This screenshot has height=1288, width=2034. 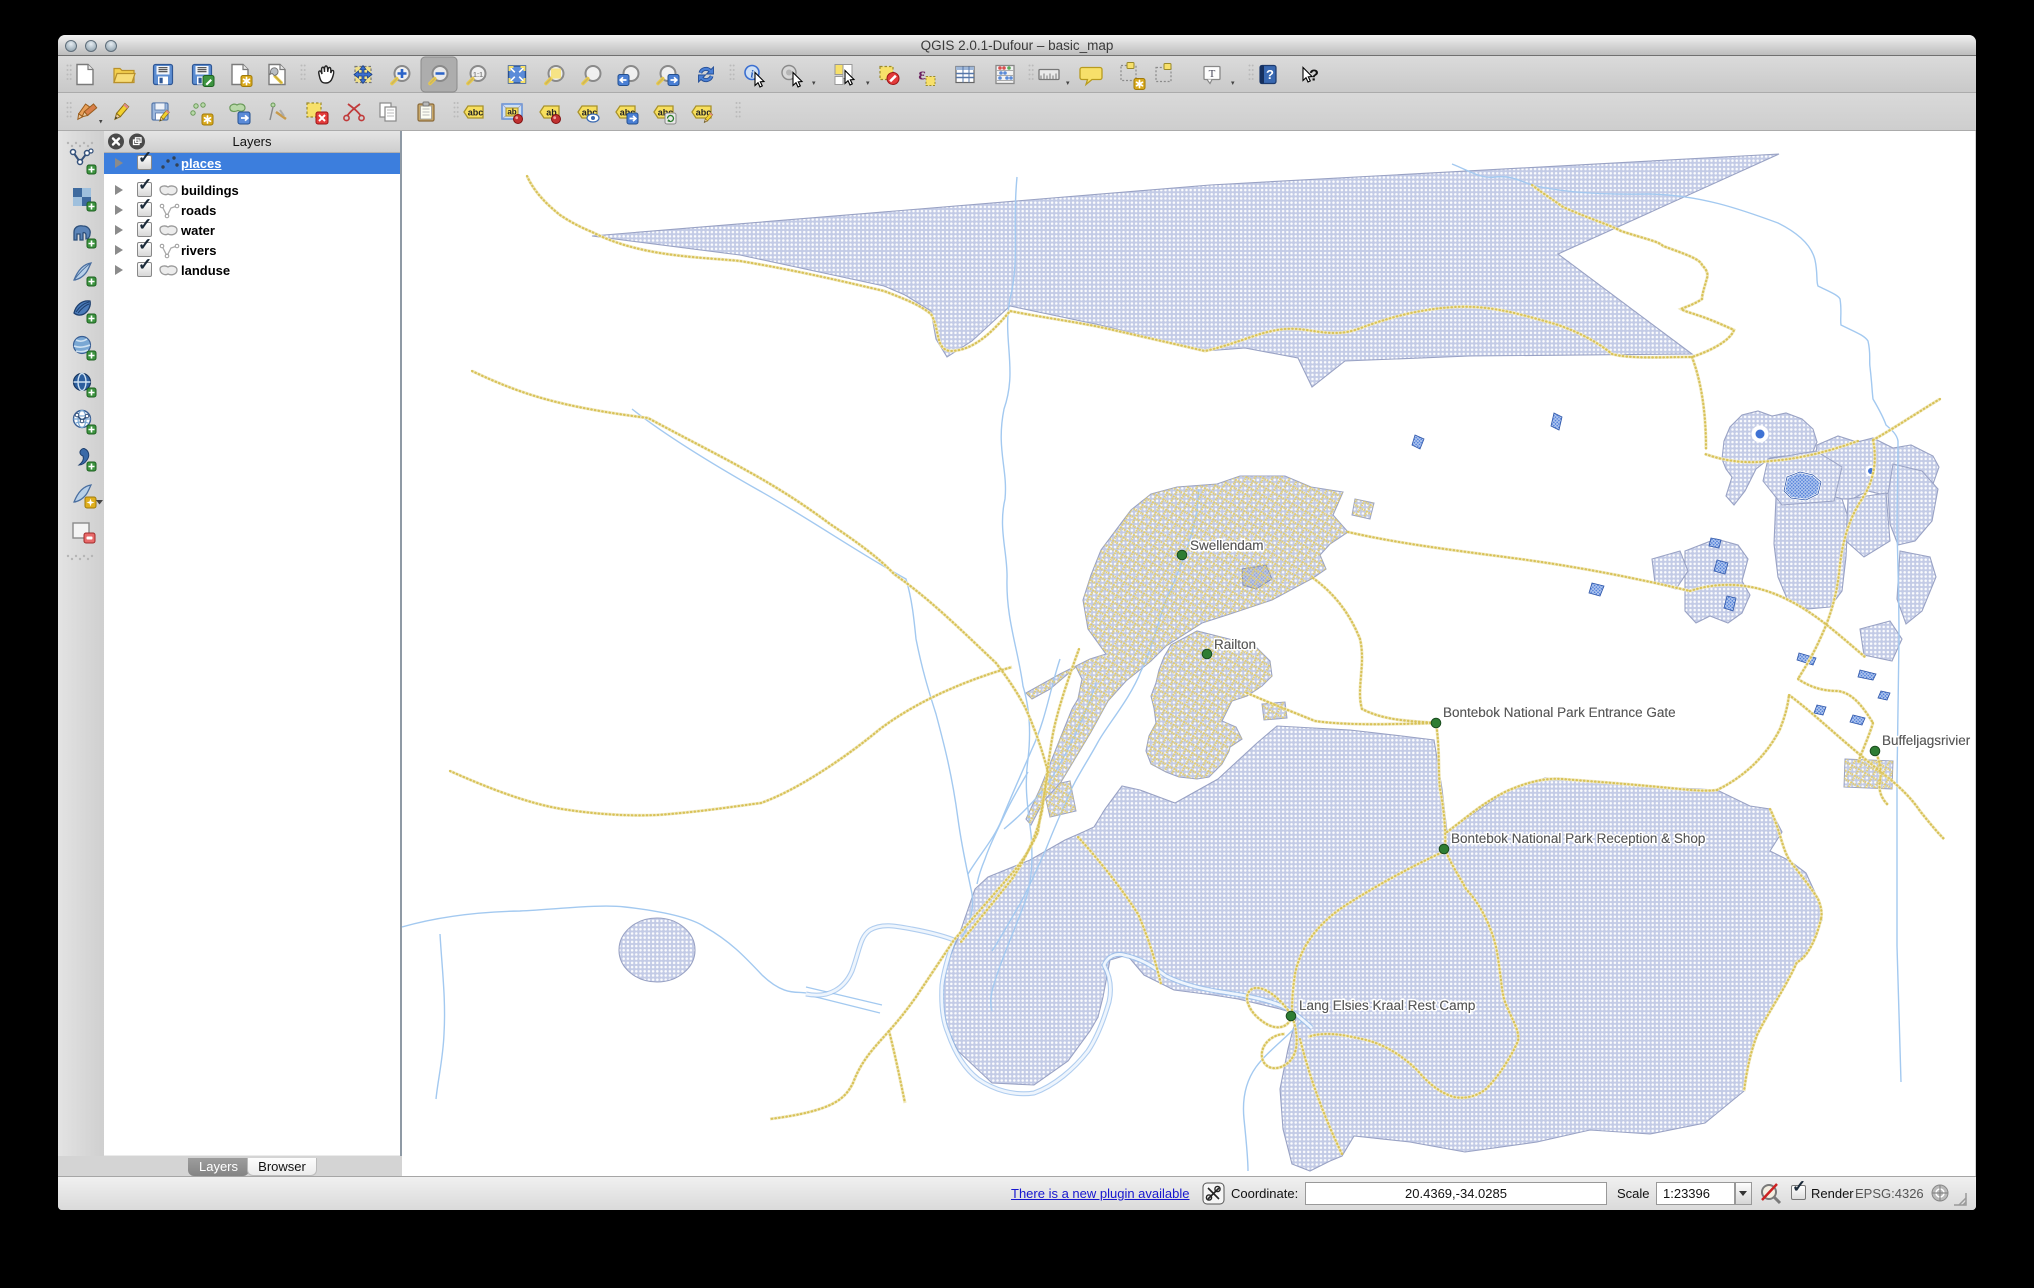 I want to click on svg-text: Railton, so click(x=1235, y=644).